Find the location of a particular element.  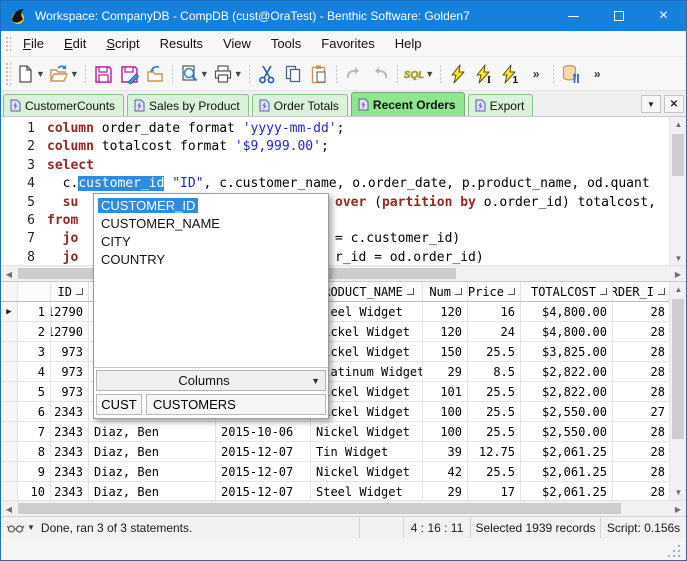

print-button: ▼ is located at coordinates (228, 74).